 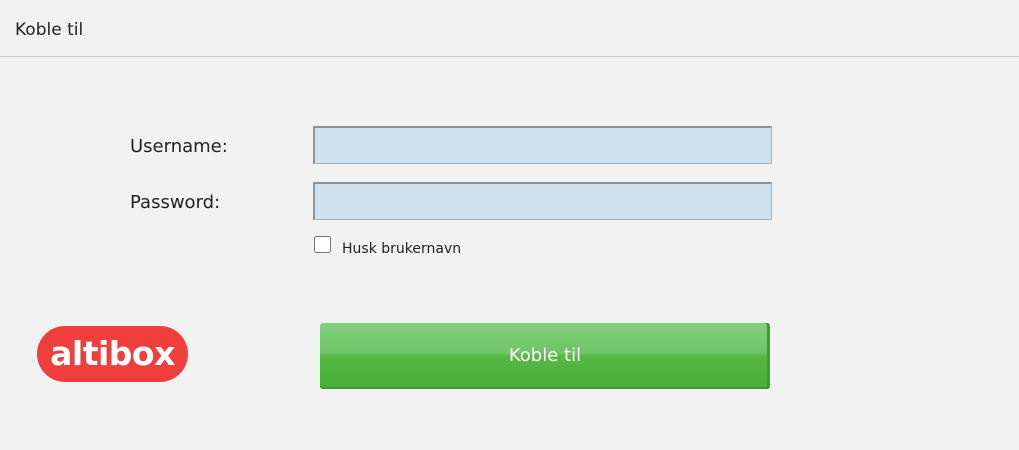 I want to click on page-title: Koble til, so click(x=49, y=30).